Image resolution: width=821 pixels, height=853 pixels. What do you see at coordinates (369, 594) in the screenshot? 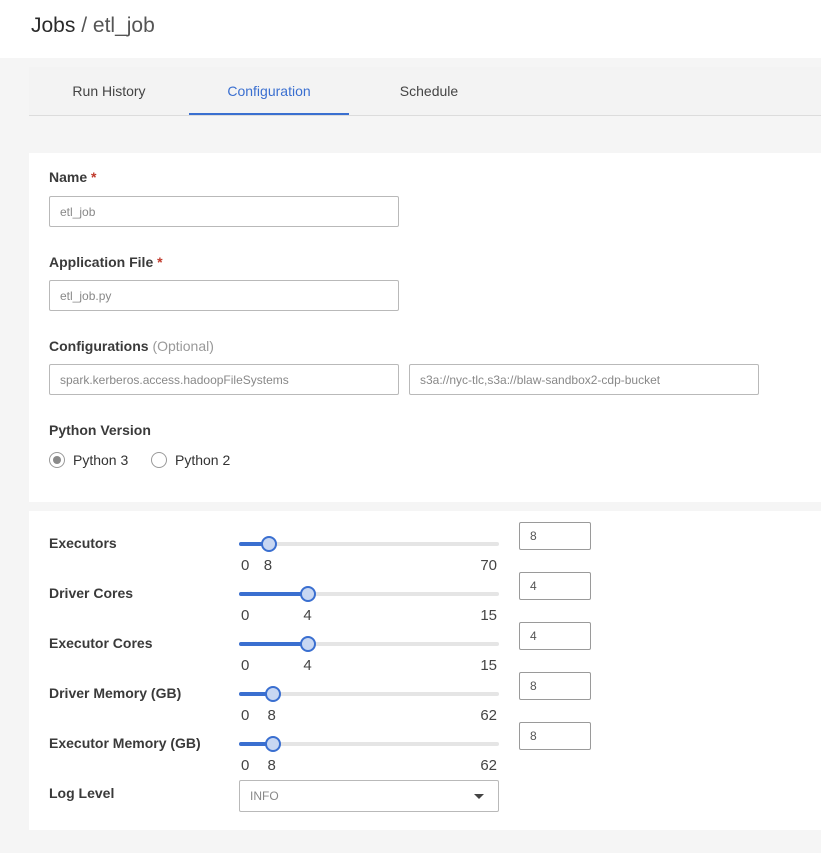
I see `driver-cores-slider` at bounding box center [369, 594].